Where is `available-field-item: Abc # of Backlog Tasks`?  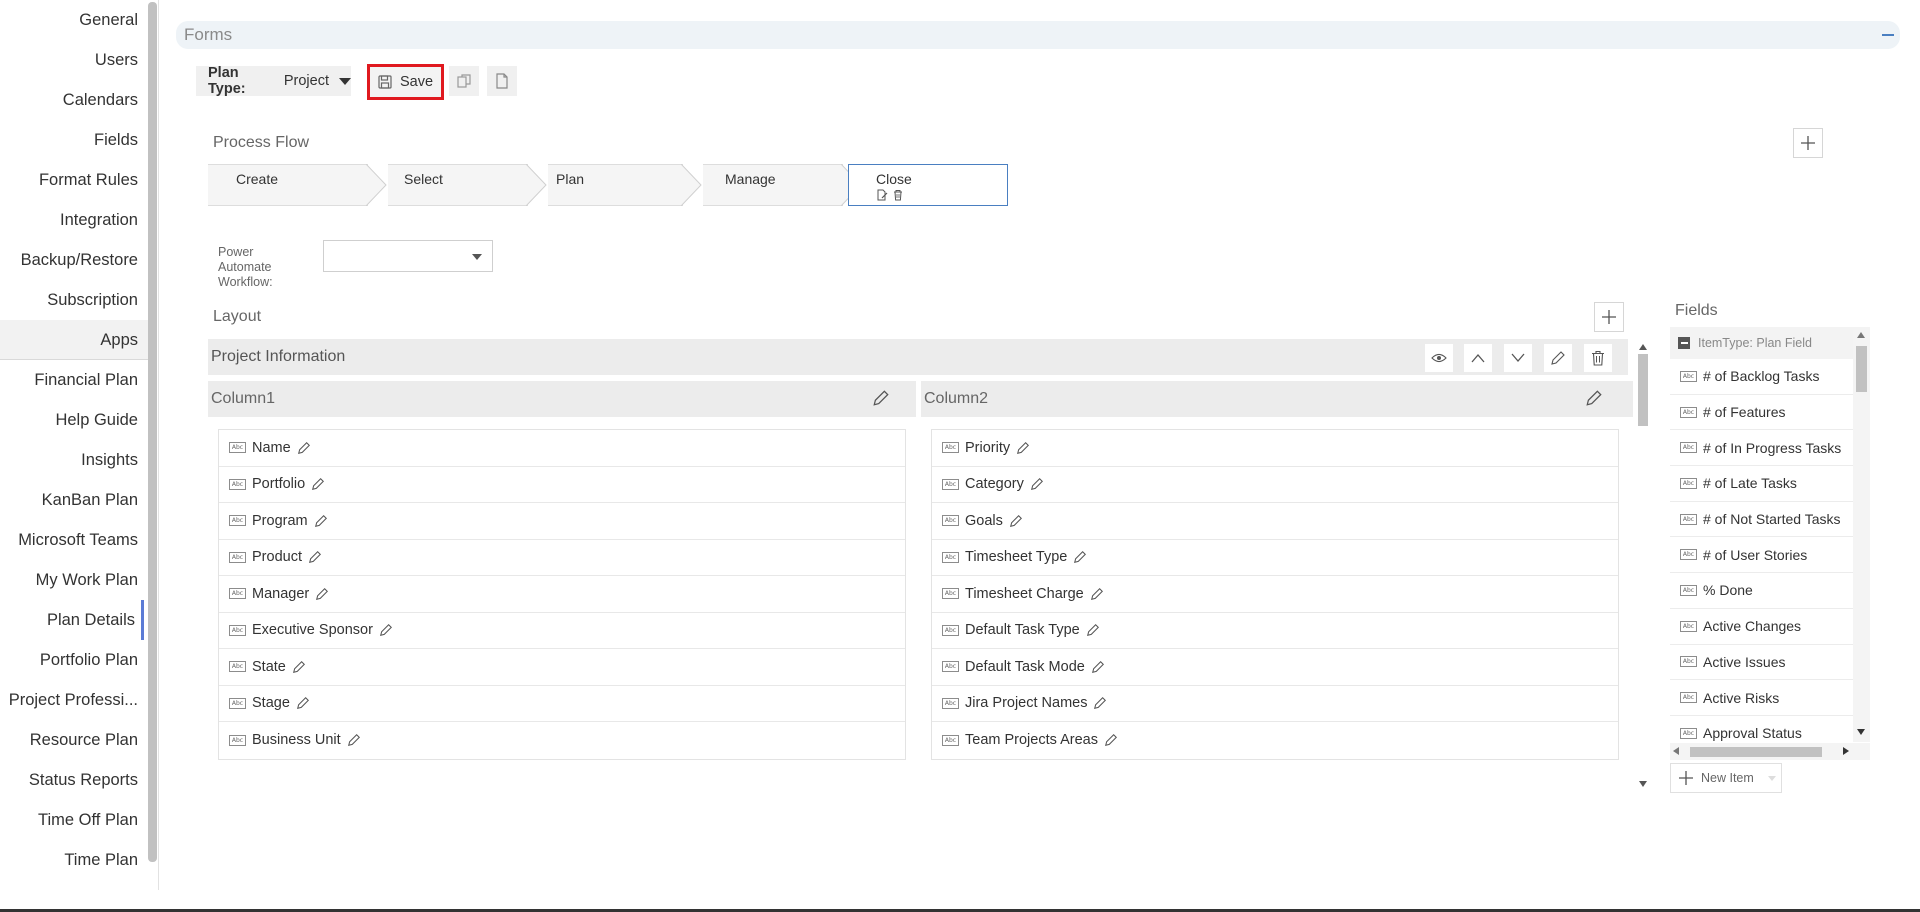
available-field-item: Abc # of Backlog Tasks is located at coordinates (1770, 377).